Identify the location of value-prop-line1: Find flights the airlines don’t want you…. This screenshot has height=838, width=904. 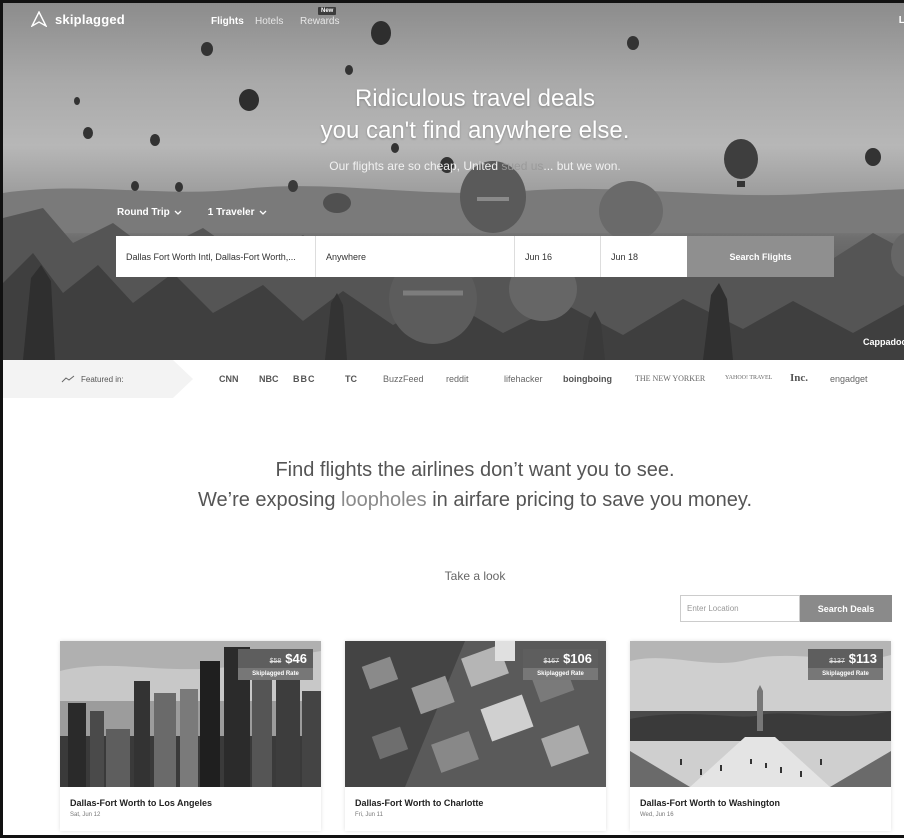
(475, 470).